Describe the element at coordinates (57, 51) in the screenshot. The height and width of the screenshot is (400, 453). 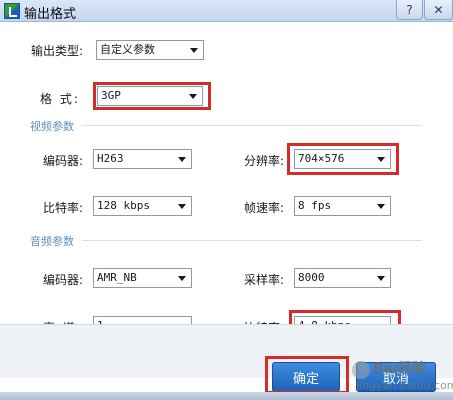
I see `output-type-label: 输出类型:` at that location.